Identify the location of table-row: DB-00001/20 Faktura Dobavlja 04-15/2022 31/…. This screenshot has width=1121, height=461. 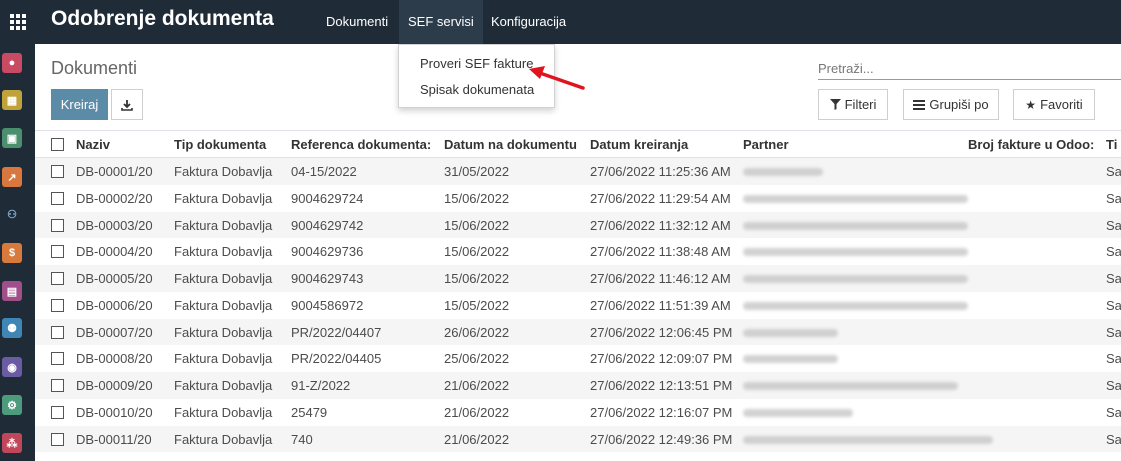
(578, 171).